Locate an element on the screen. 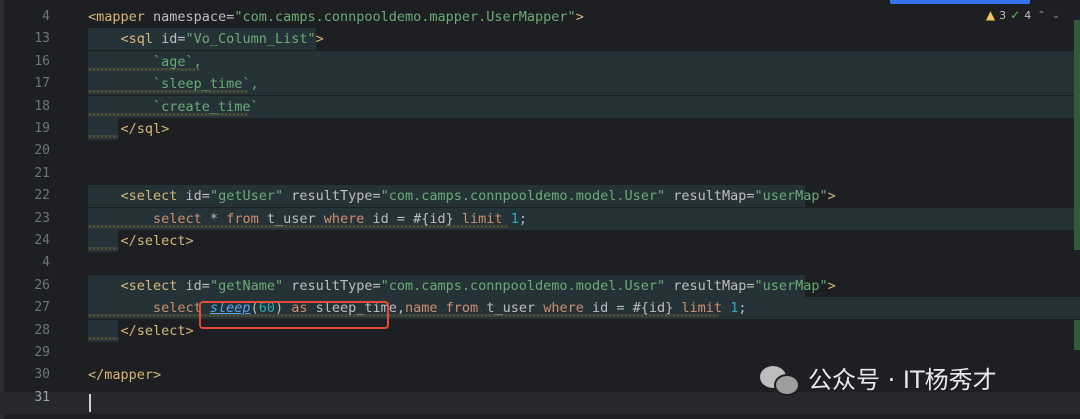 The height and width of the screenshot is (419, 1080). chevron-down-icon: ⌄ is located at coordinates (1056, 15).